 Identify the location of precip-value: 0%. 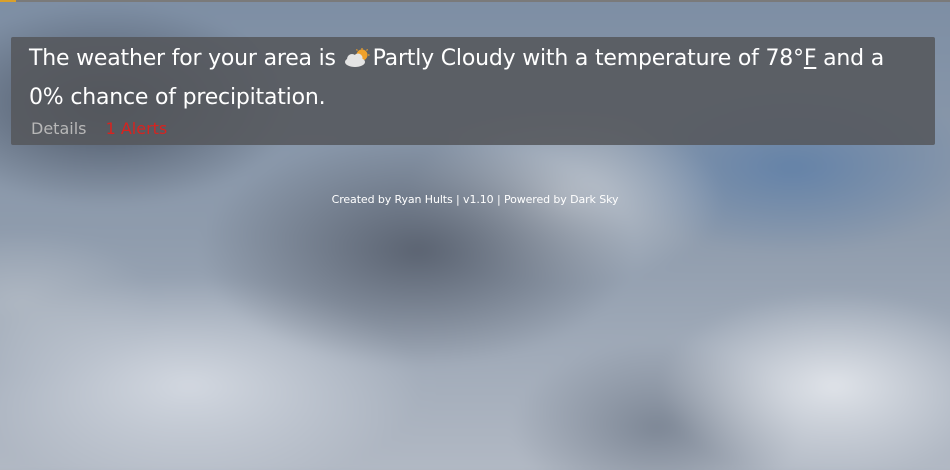
(46, 97).